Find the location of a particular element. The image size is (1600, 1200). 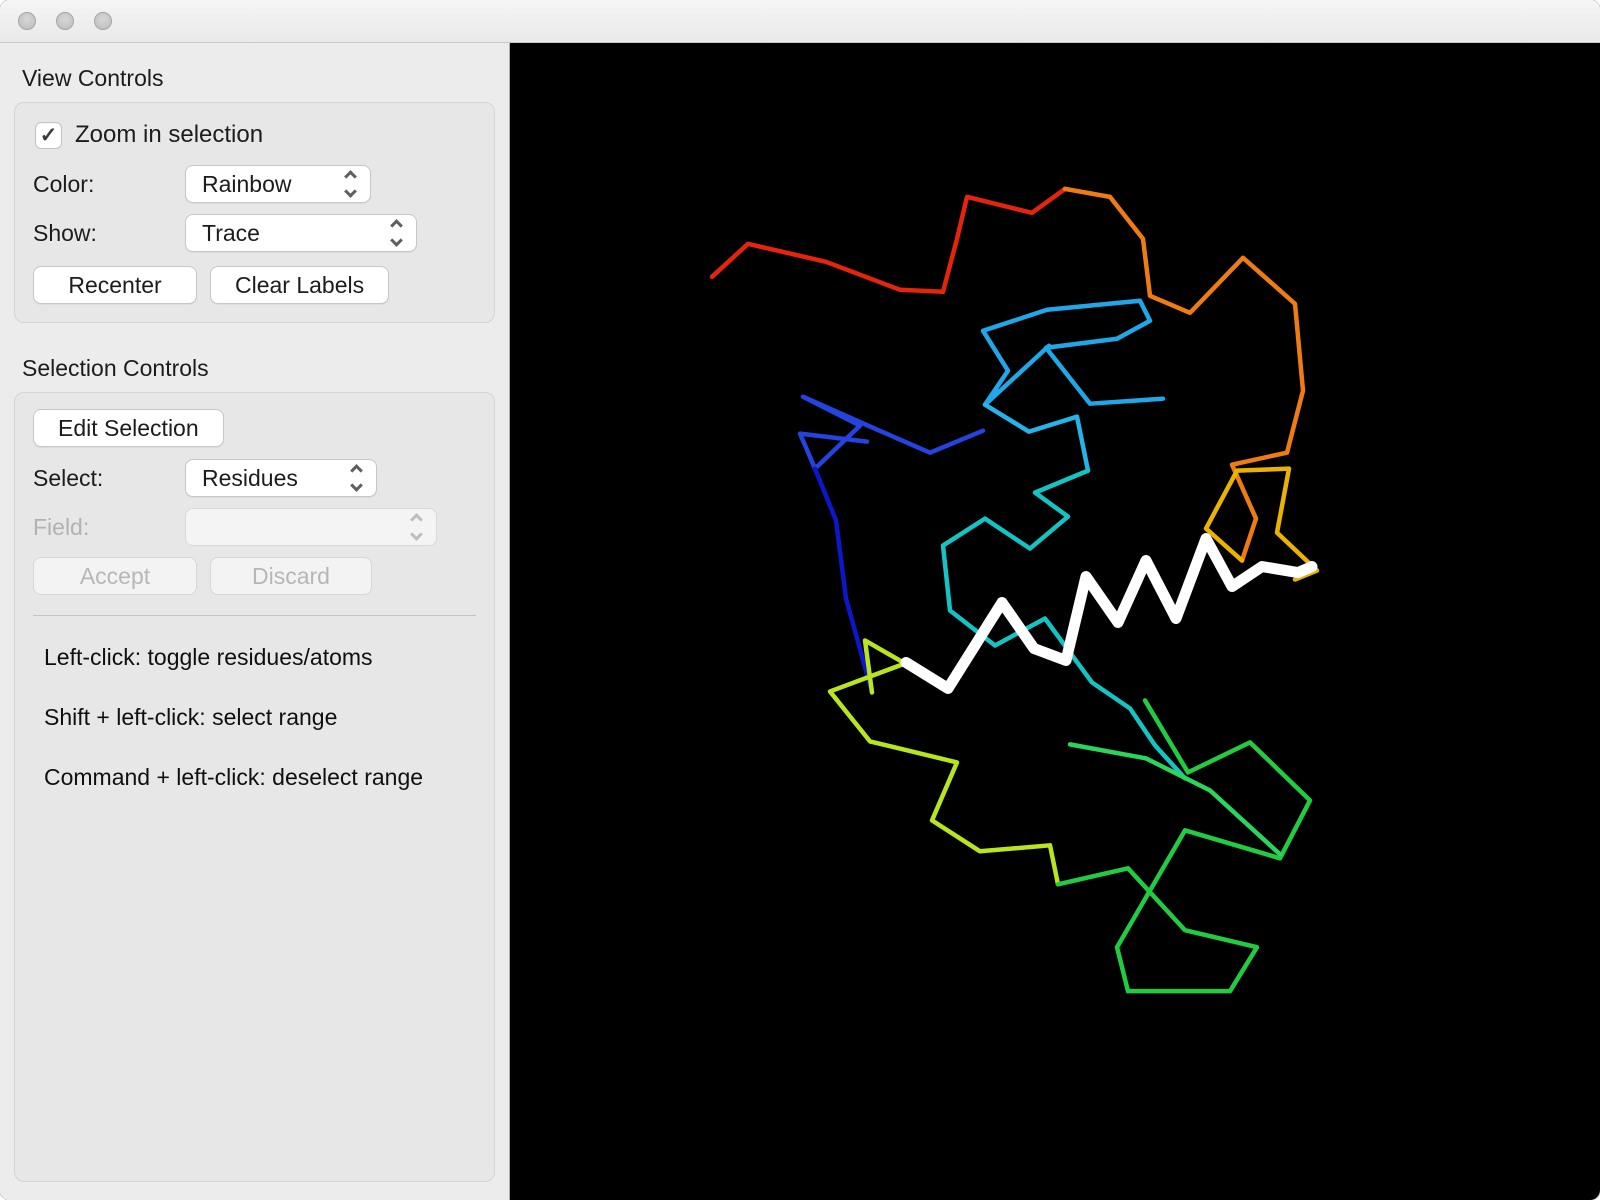

window-controls is located at coordinates (65, 21).